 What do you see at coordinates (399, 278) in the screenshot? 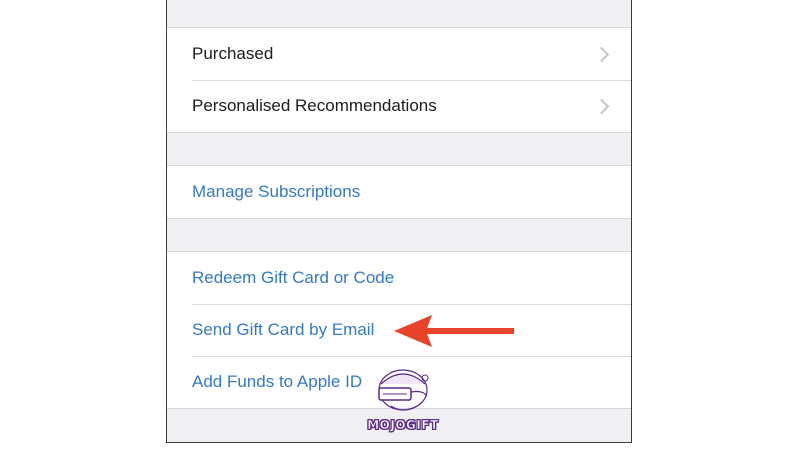
I see `redeem-gift-card-row: Redeem Gift Card or Code` at bounding box center [399, 278].